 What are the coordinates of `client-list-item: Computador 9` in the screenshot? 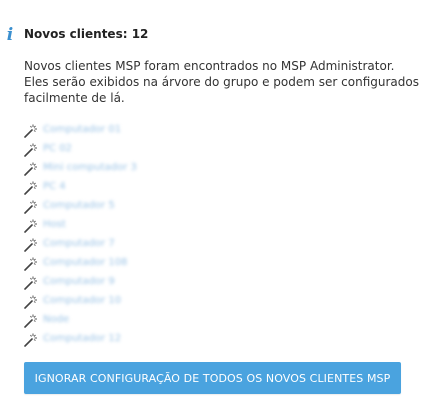 It's located at (80, 281).